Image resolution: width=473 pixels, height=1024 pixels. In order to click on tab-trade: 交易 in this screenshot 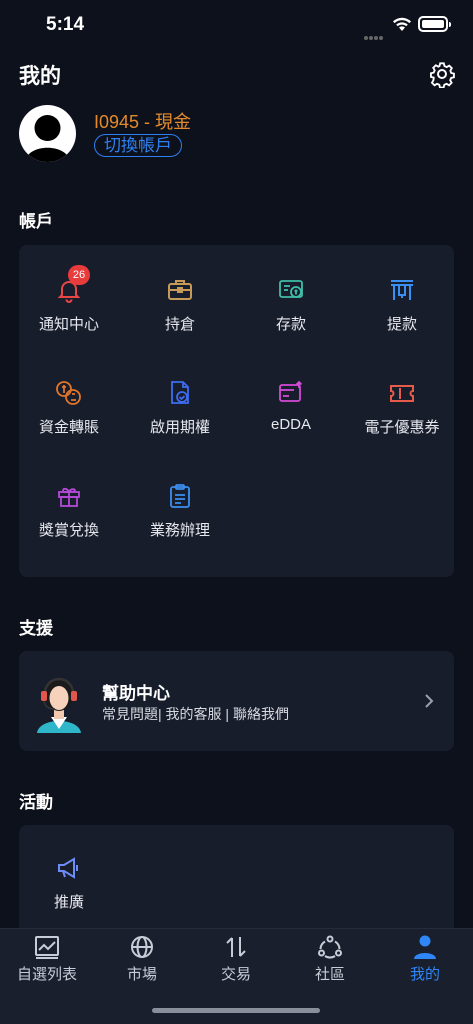, I will do `click(236, 959)`.